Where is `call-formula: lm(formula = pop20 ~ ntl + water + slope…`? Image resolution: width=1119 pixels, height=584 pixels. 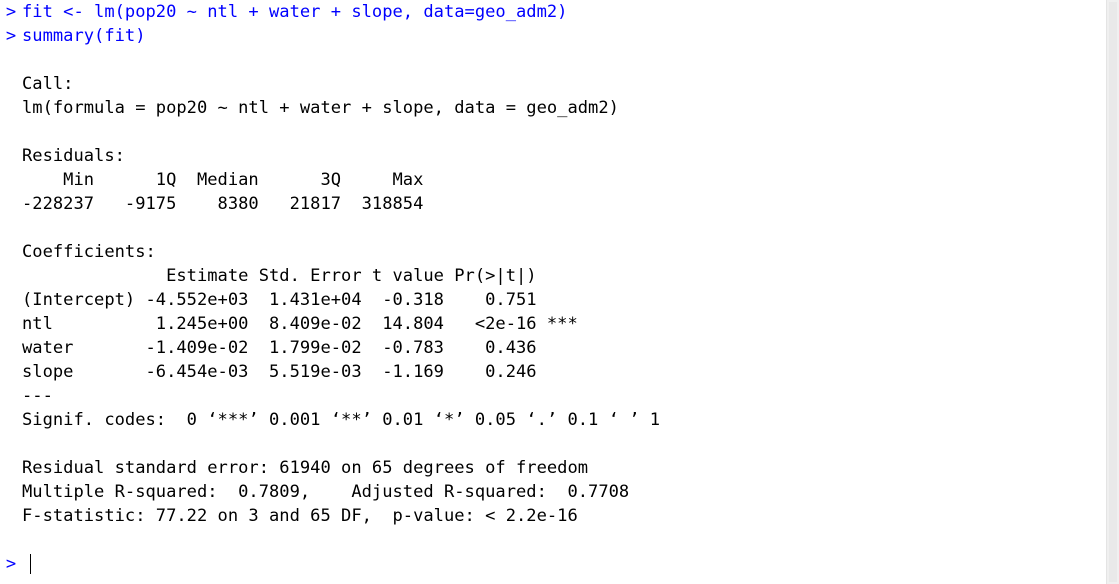
call-formula: lm(formula = pop20 ~ ntl + water + slope… is located at coordinates (320, 108).